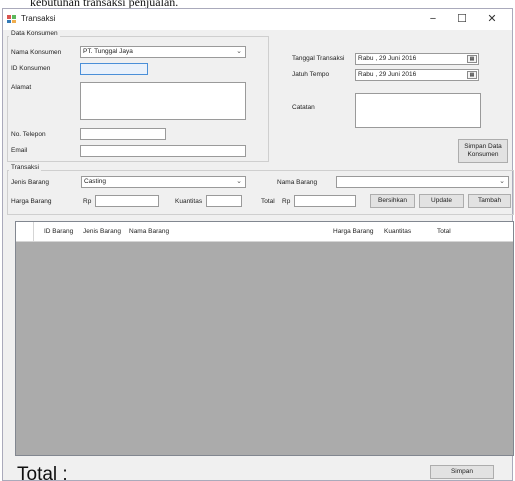 The image size is (515, 481). Describe the element at coordinates (25, 167) in the screenshot. I see `transaction-group-title: Transaksi` at that location.